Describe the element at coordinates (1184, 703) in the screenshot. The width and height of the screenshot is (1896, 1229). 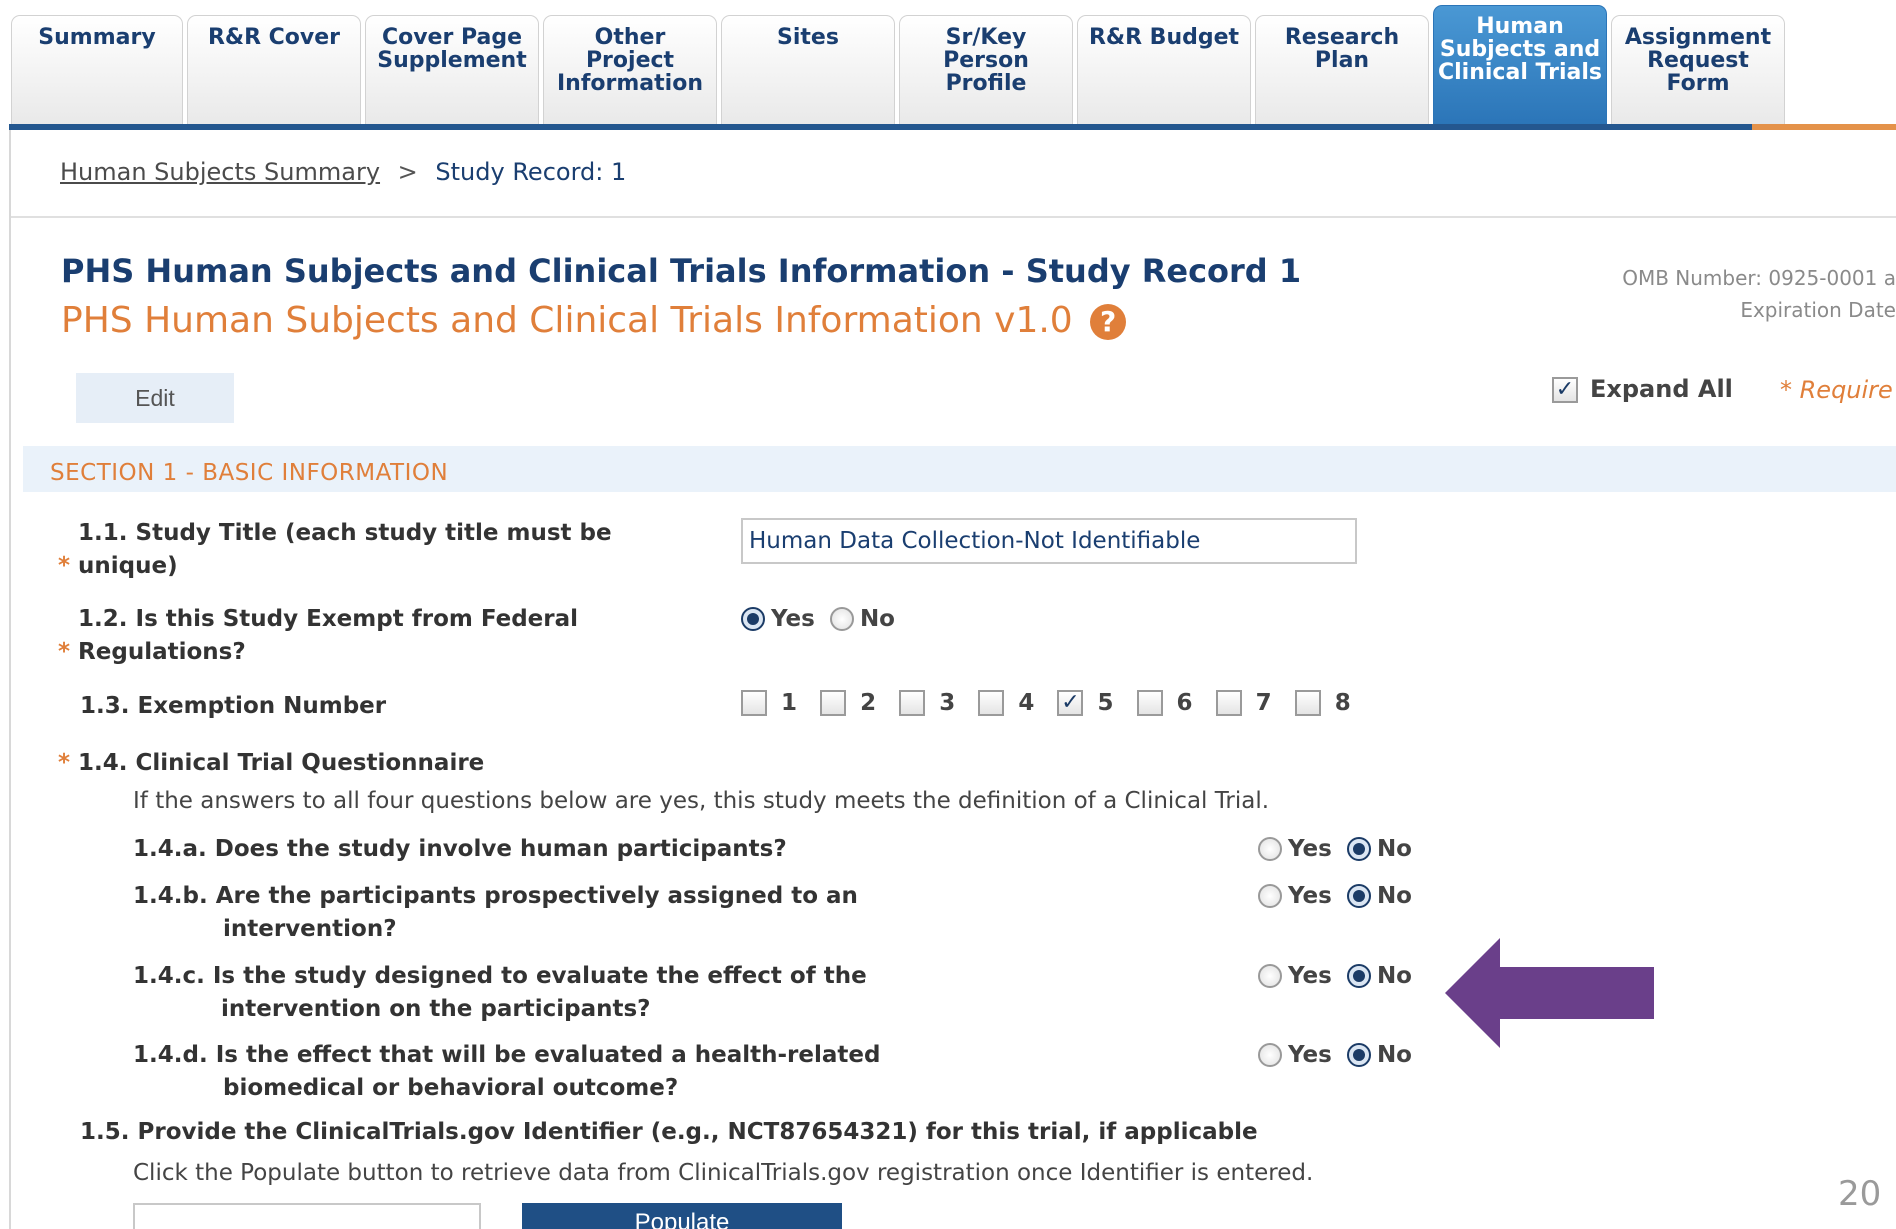
I see `exemption-label: 6` at that location.